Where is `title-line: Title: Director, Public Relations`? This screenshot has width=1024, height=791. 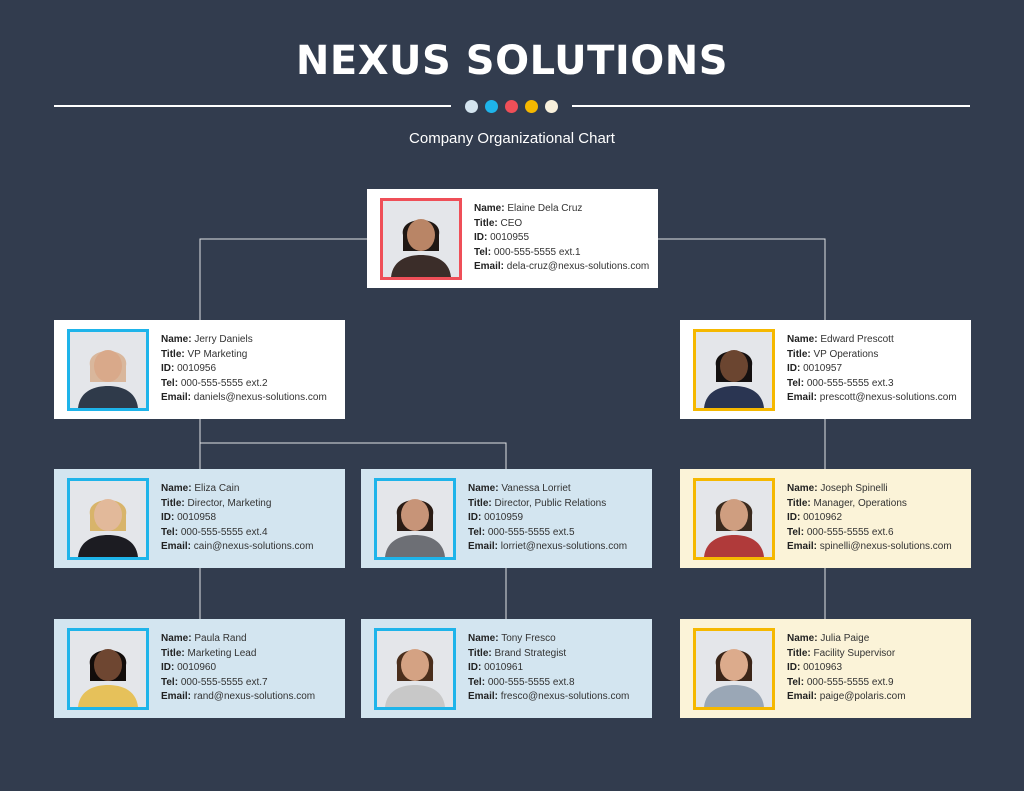
title-line: Title: Director, Public Relations is located at coordinates (547, 504).